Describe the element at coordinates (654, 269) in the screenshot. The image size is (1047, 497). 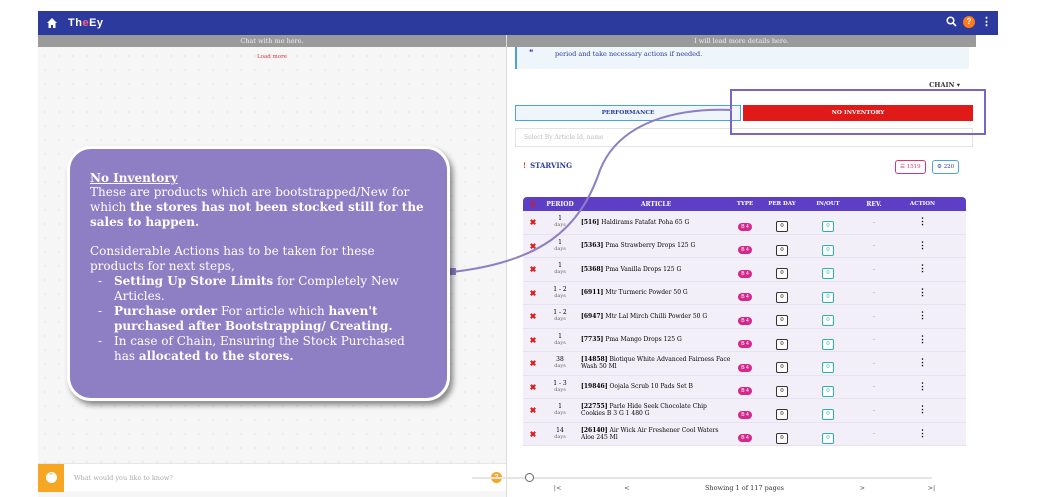
I see `article-cell: [5368] Pma Vanilla Drops 125 G` at that location.